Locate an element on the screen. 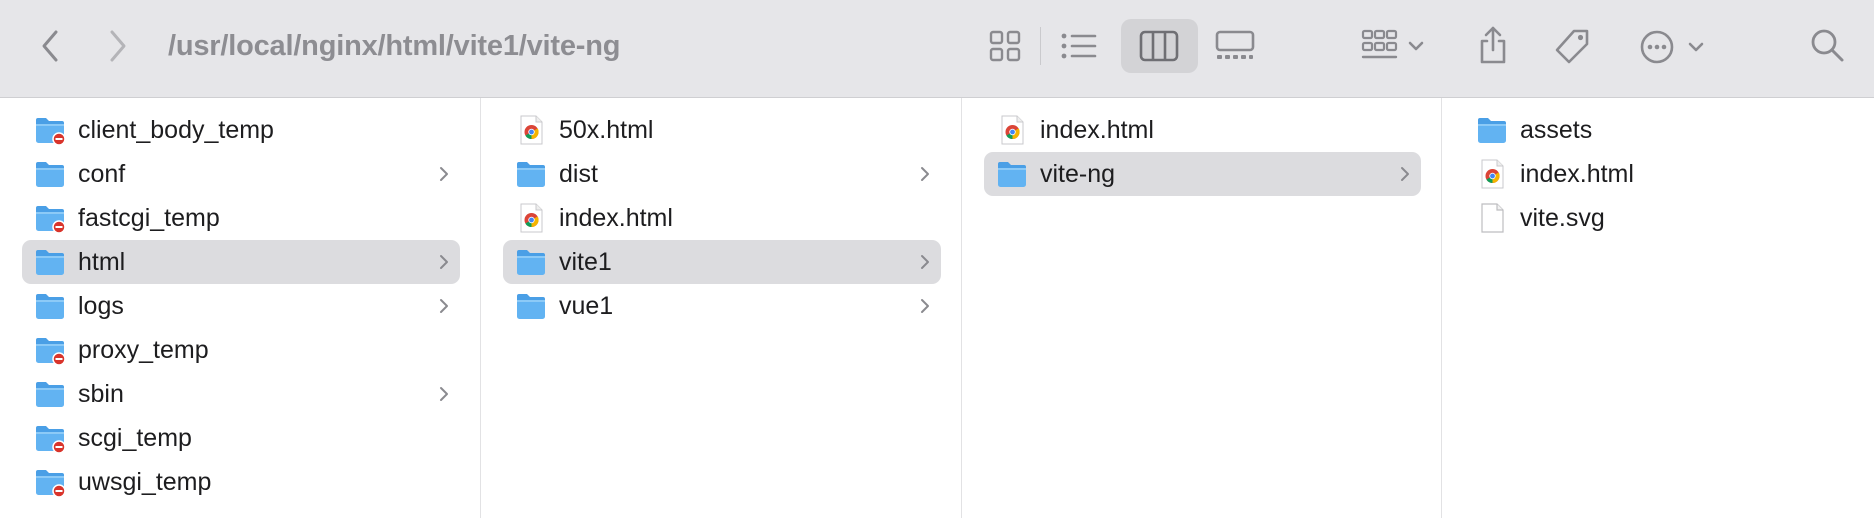 The image size is (1874, 518). back-button is located at coordinates (50, 46).